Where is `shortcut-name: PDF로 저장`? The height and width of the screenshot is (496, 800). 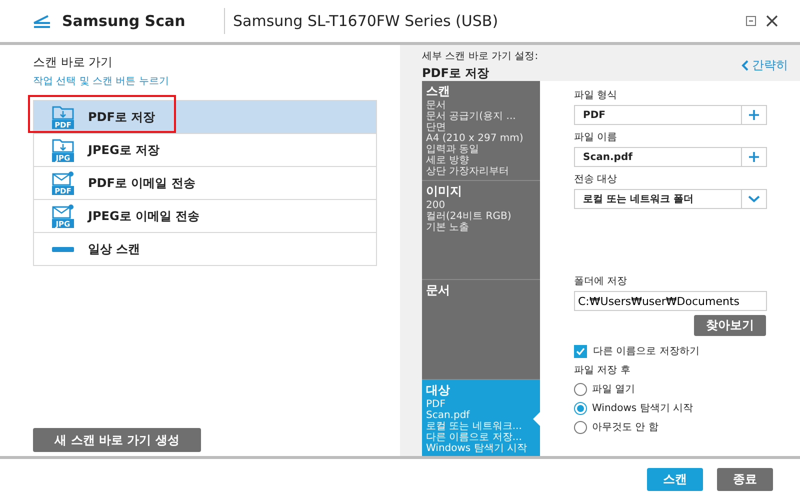
shortcut-name: PDF로 저장 is located at coordinates (456, 73).